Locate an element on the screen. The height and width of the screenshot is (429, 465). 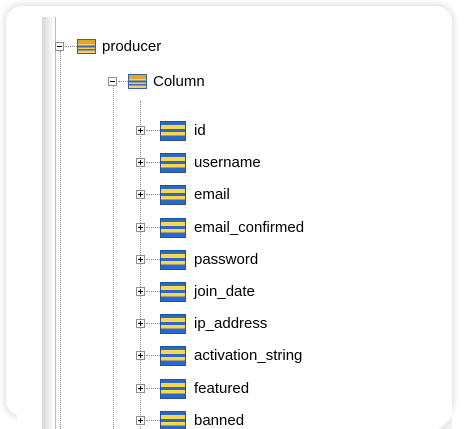
column-label: join_date is located at coordinates (224, 291).